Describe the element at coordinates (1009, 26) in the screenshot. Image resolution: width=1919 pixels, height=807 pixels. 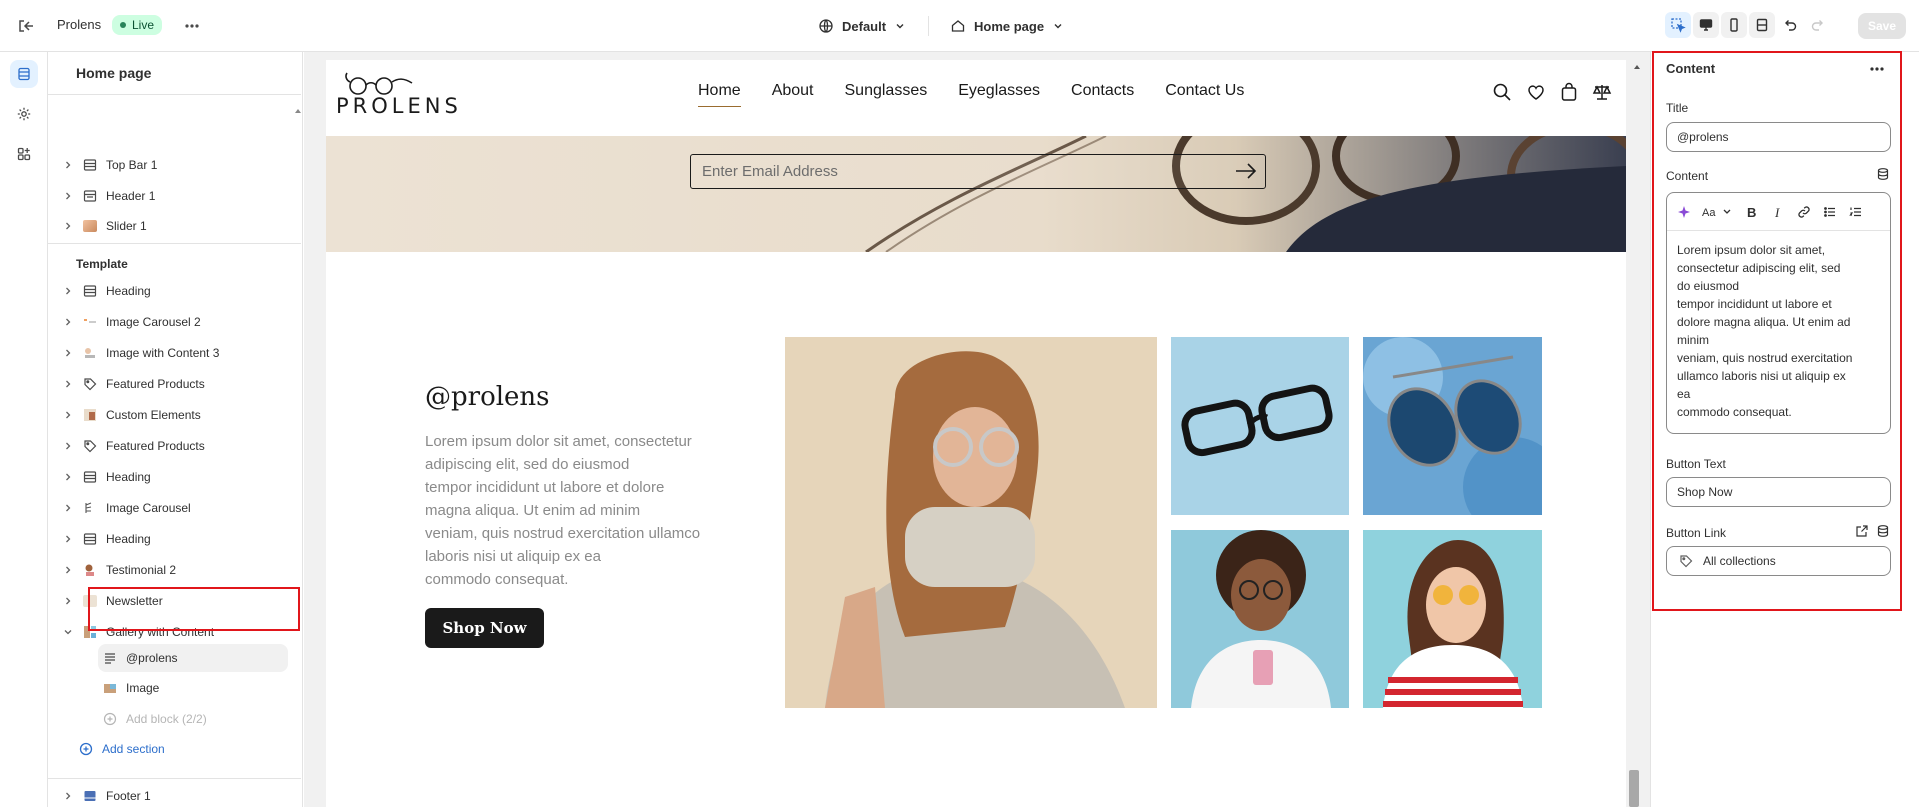
I see `page-label: Home page` at that location.